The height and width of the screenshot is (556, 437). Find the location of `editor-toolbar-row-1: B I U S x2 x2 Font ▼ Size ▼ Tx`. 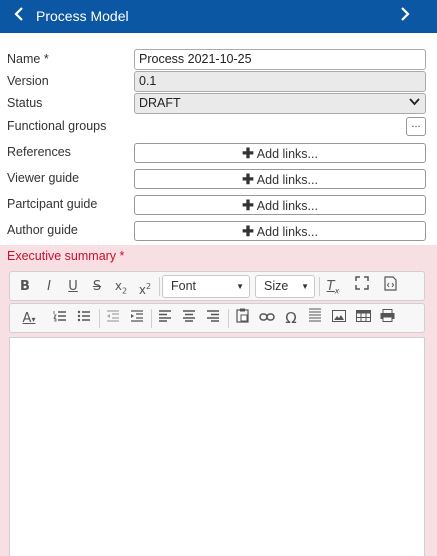

editor-toolbar-row-1: B I U S x2 x2 Font ▼ Size ▼ Tx is located at coordinates (217, 286).